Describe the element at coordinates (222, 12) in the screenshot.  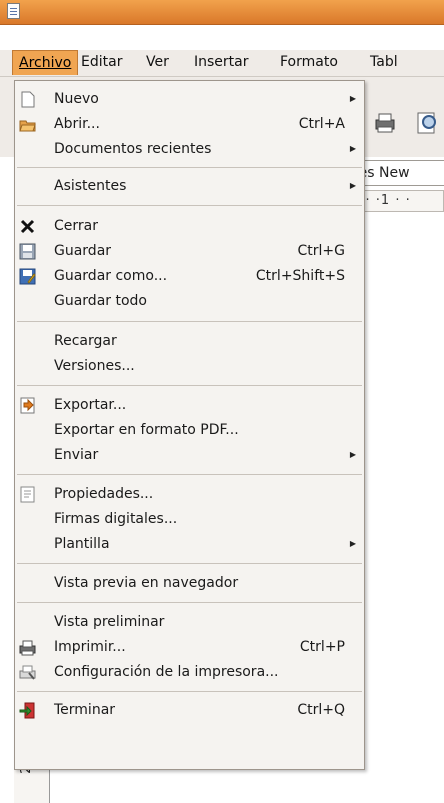
I see `window-titlebar` at that location.